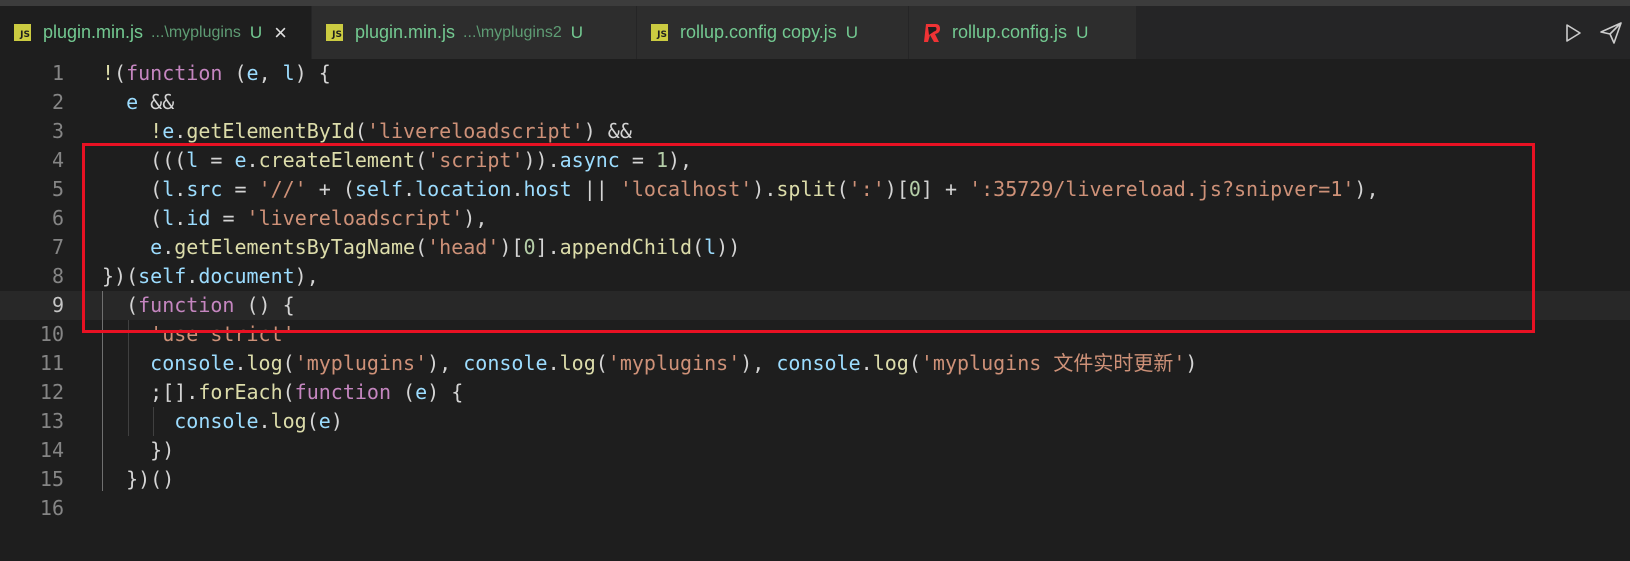  I want to click on line-number: 3, so click(57, 131).